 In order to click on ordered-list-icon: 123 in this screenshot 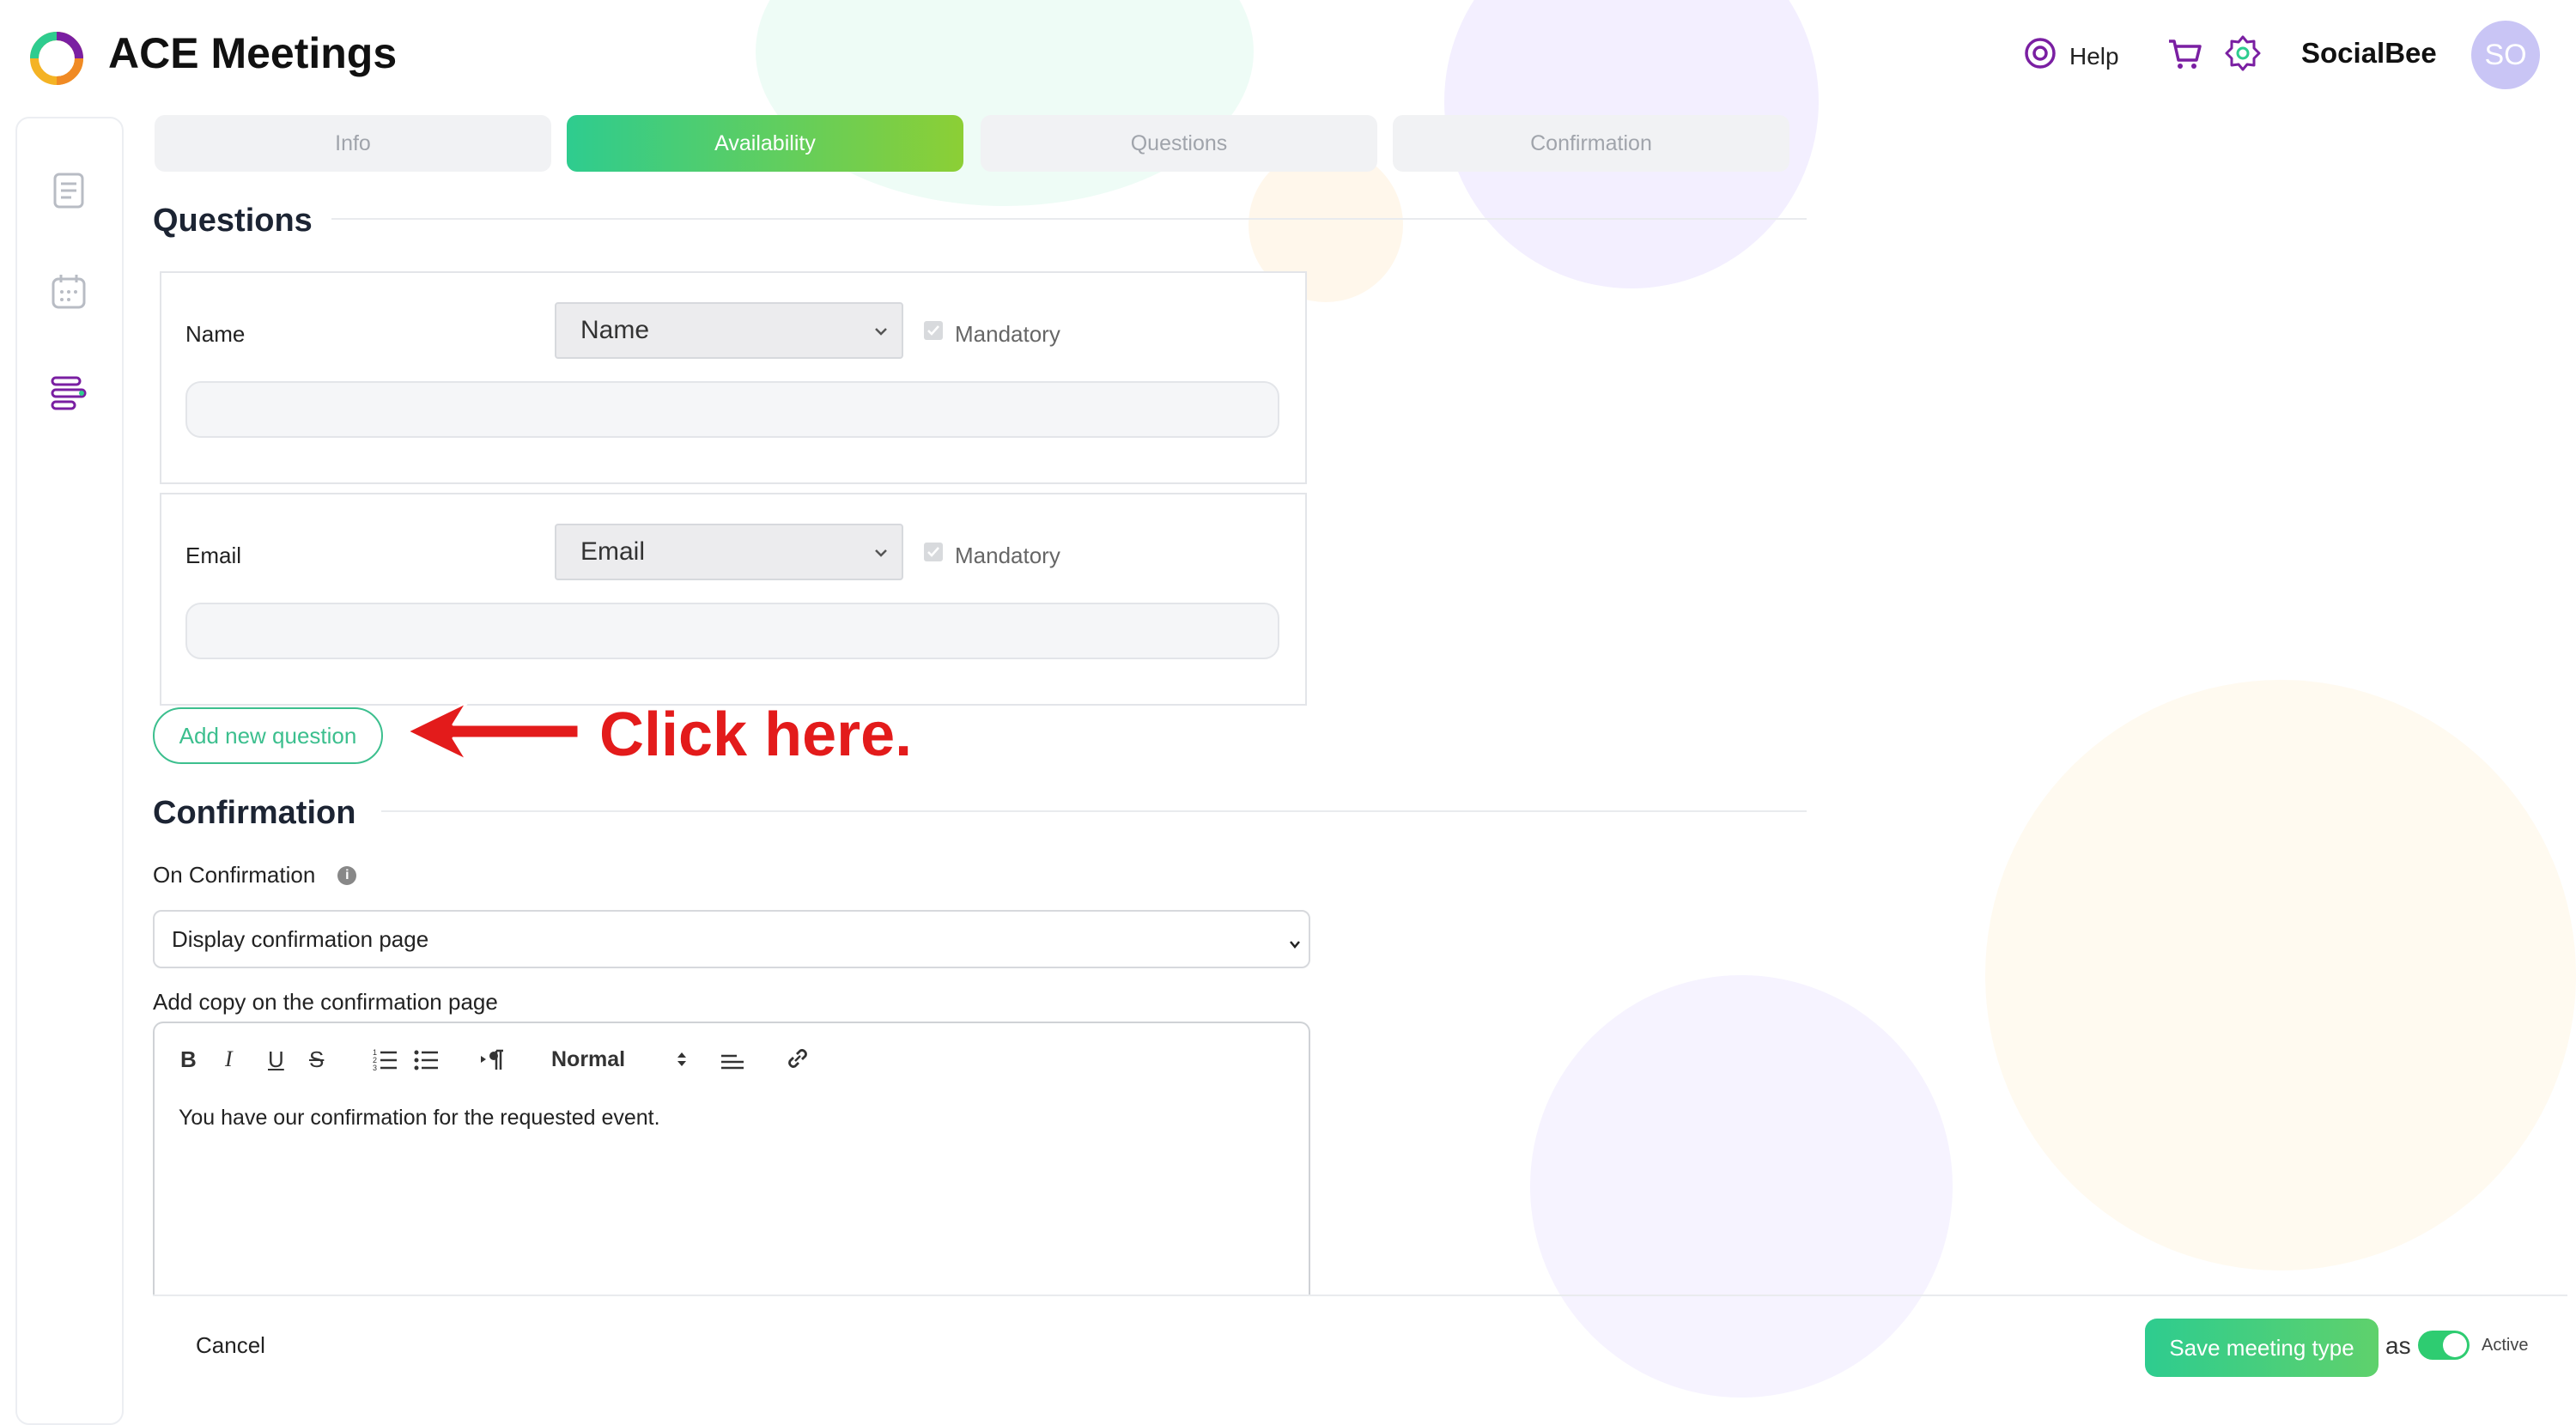, I will do `click(386, 1060)`.